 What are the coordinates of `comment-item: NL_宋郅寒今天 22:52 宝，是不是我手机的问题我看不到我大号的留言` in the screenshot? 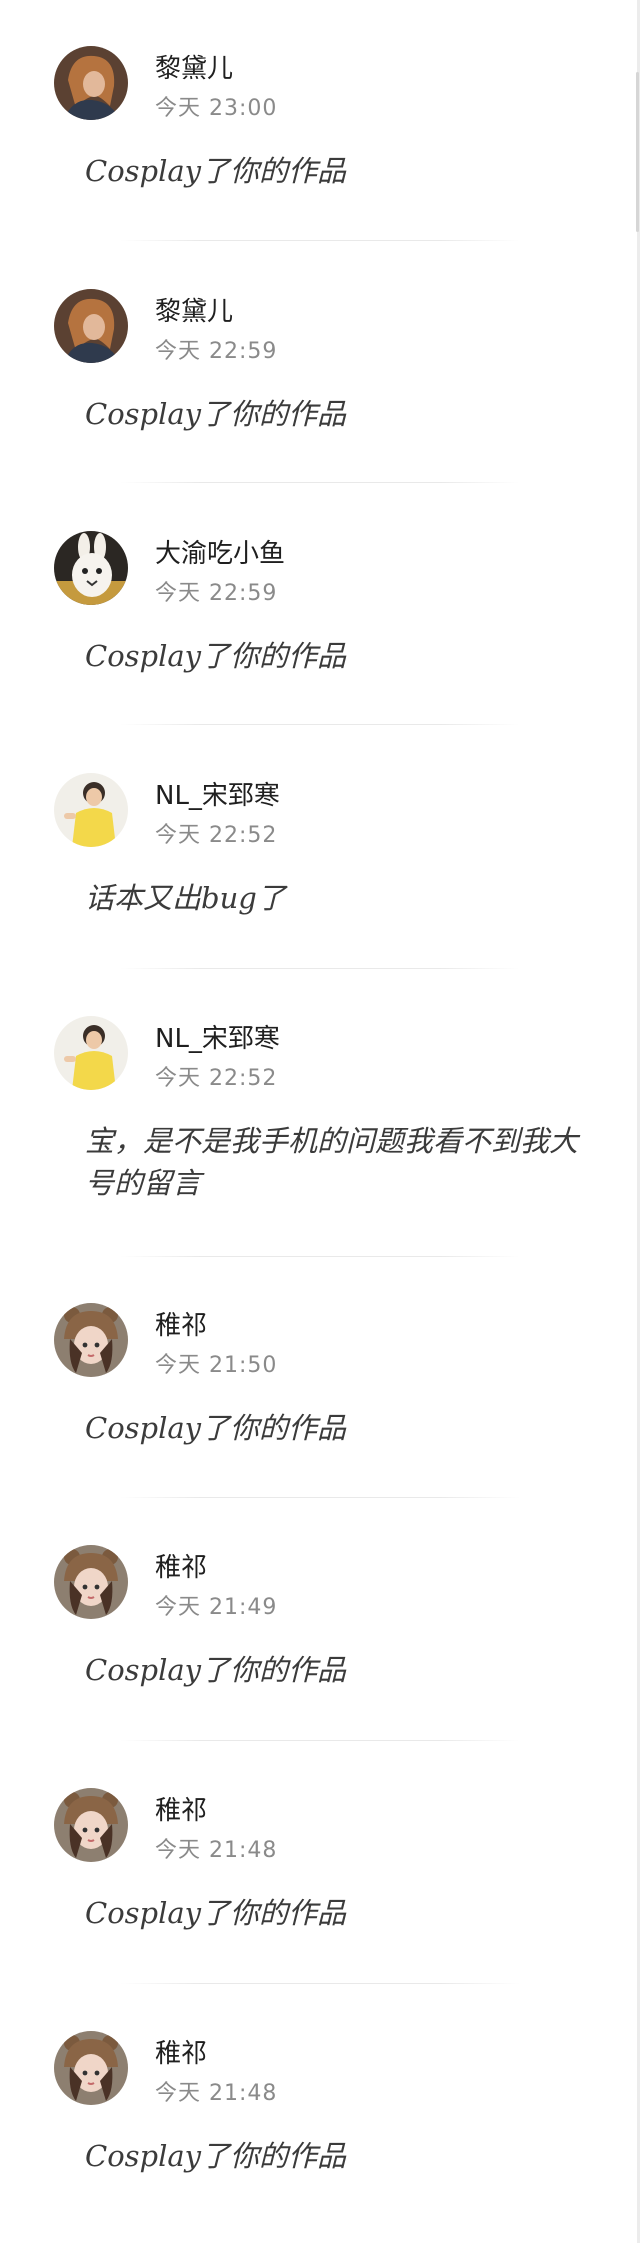 It's located at (318, 1136).